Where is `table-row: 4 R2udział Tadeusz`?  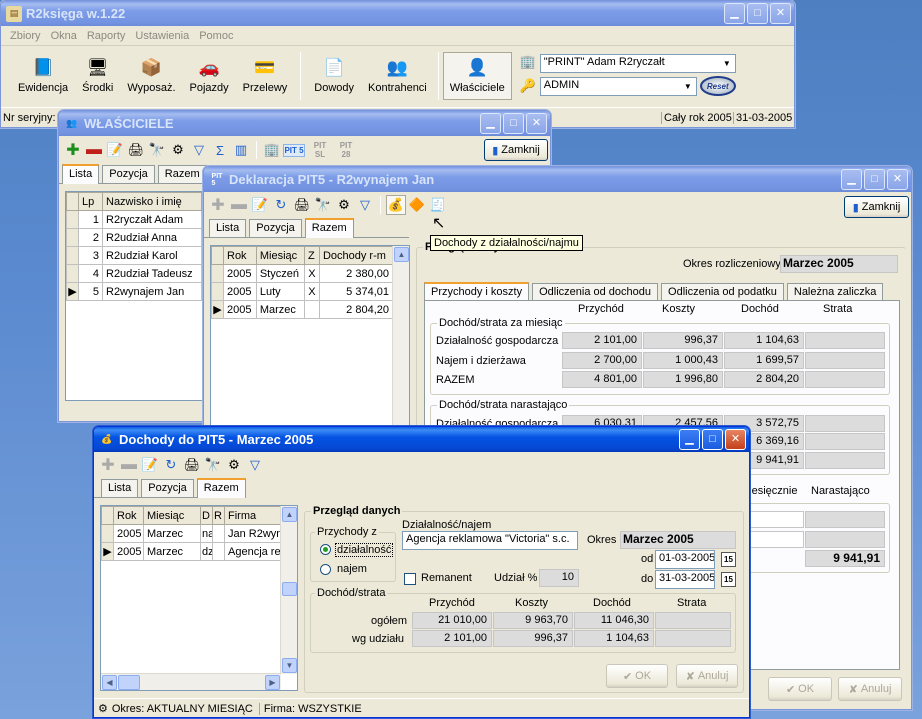 table-row: 4 R2udział Tadeusz is located at coordinates (134, 273).